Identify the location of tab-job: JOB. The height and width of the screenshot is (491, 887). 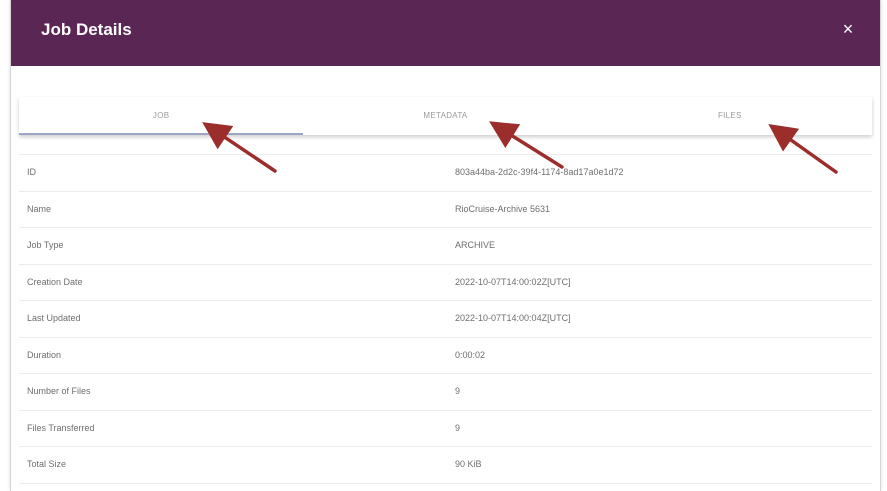
(161, 116).